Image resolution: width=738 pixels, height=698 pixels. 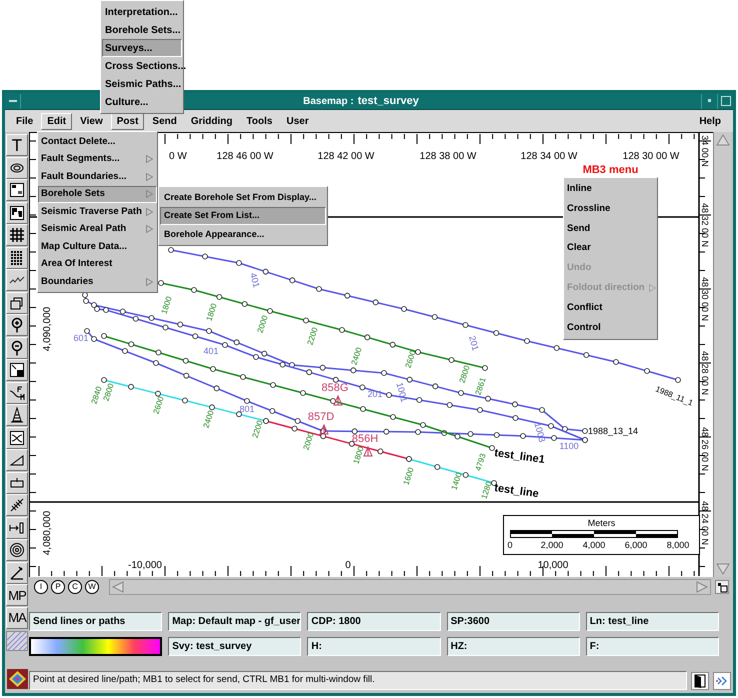 I want to click on longitude-label: 0 W, so click(x=178, y=156).